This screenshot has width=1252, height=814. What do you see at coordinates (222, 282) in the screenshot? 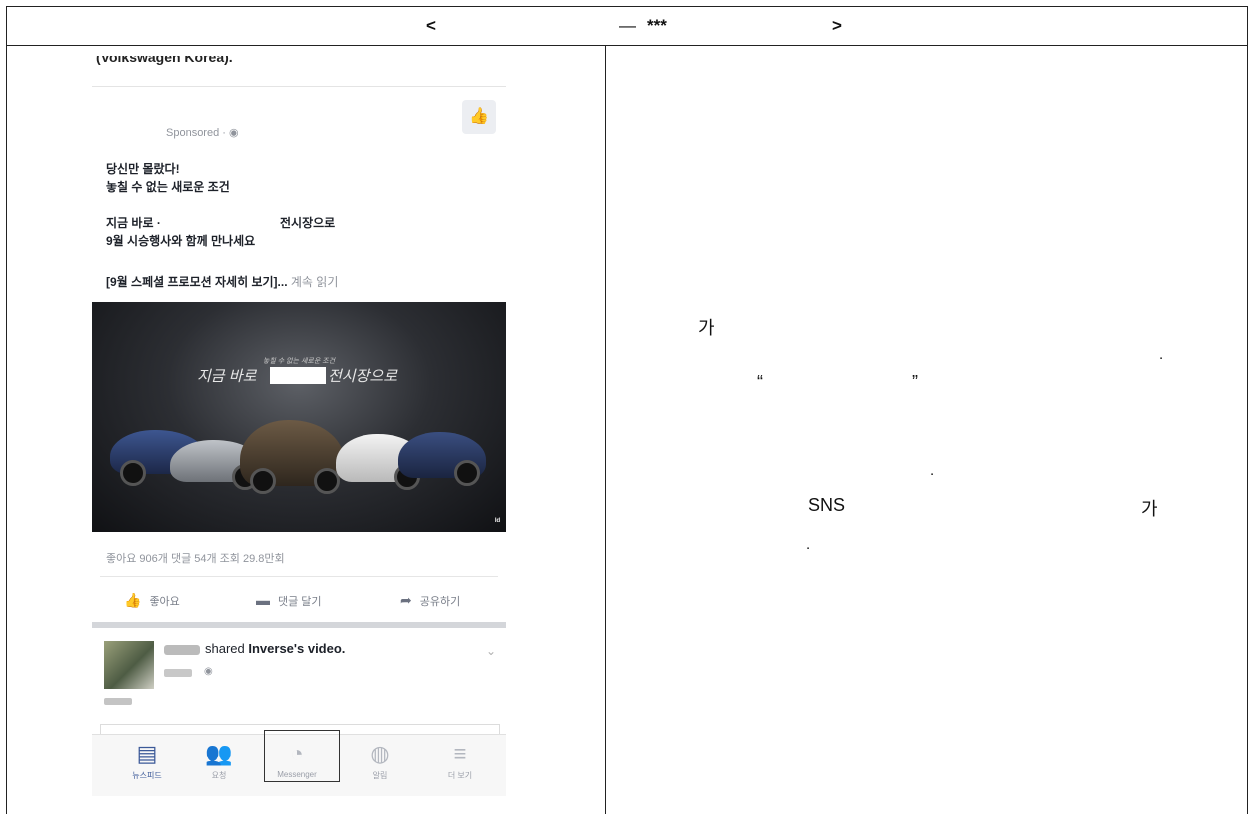
I see `ad-text-line: [9월 스페셜 프로모션 자세히 보기]... 계속 읽기` at bounding box center [222, 282].